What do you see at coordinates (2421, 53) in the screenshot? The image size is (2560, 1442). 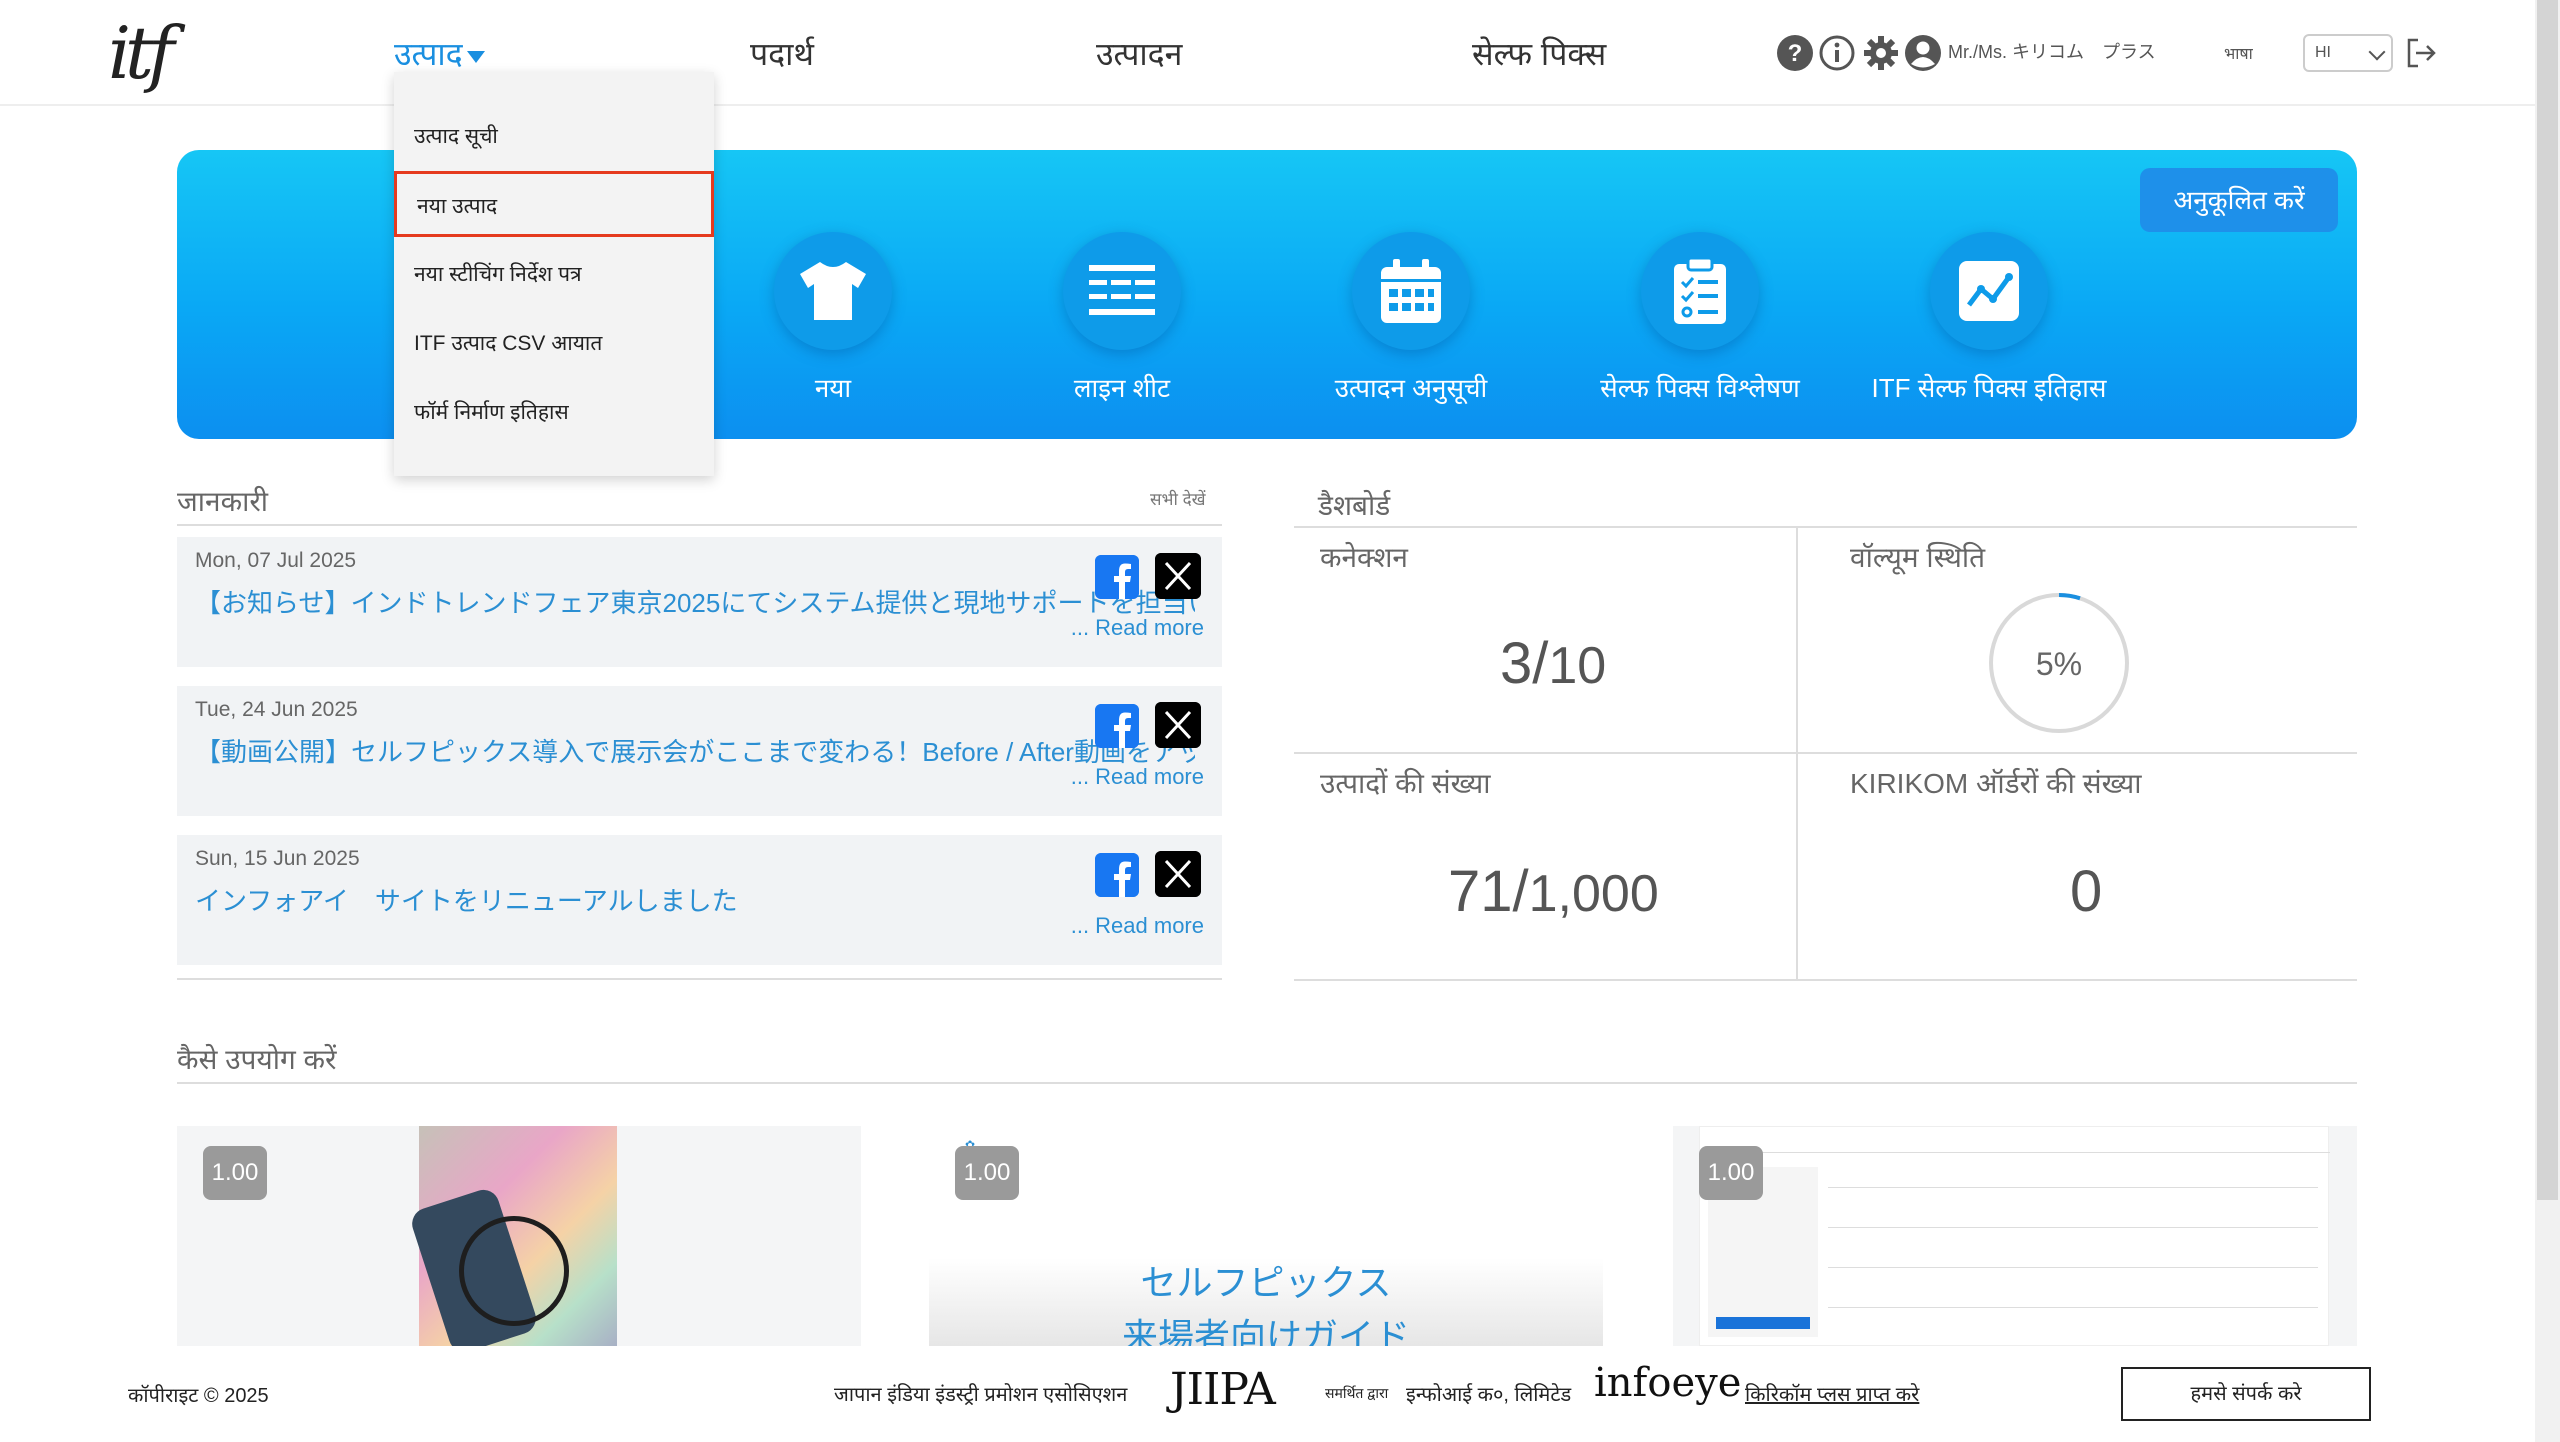 I see `logout-icon` at bounding box center [2421, 53].